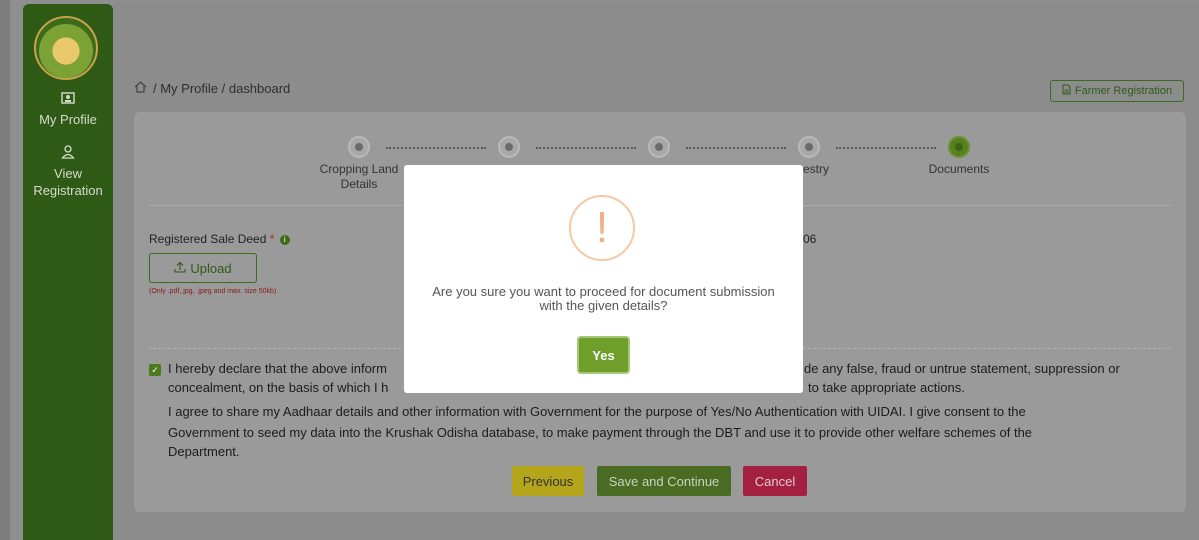  What do you see at coordinates (155, 370) in the screenshot?
I see `declaration-checkbox: ✓` at bounding box center [155, 370].